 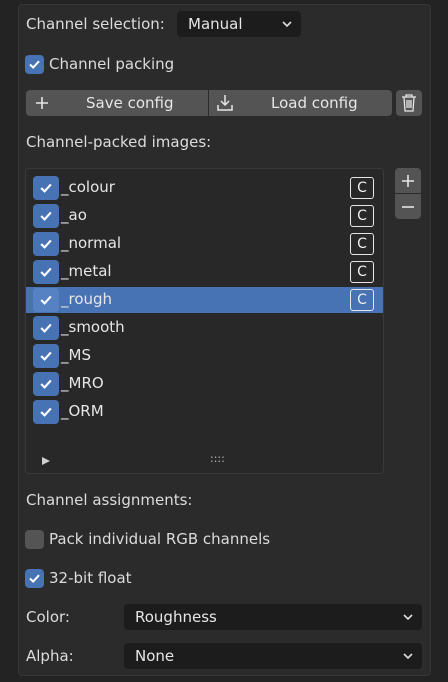 I want to click on pack-rgb-checkbox, so click(x=34, y=539).